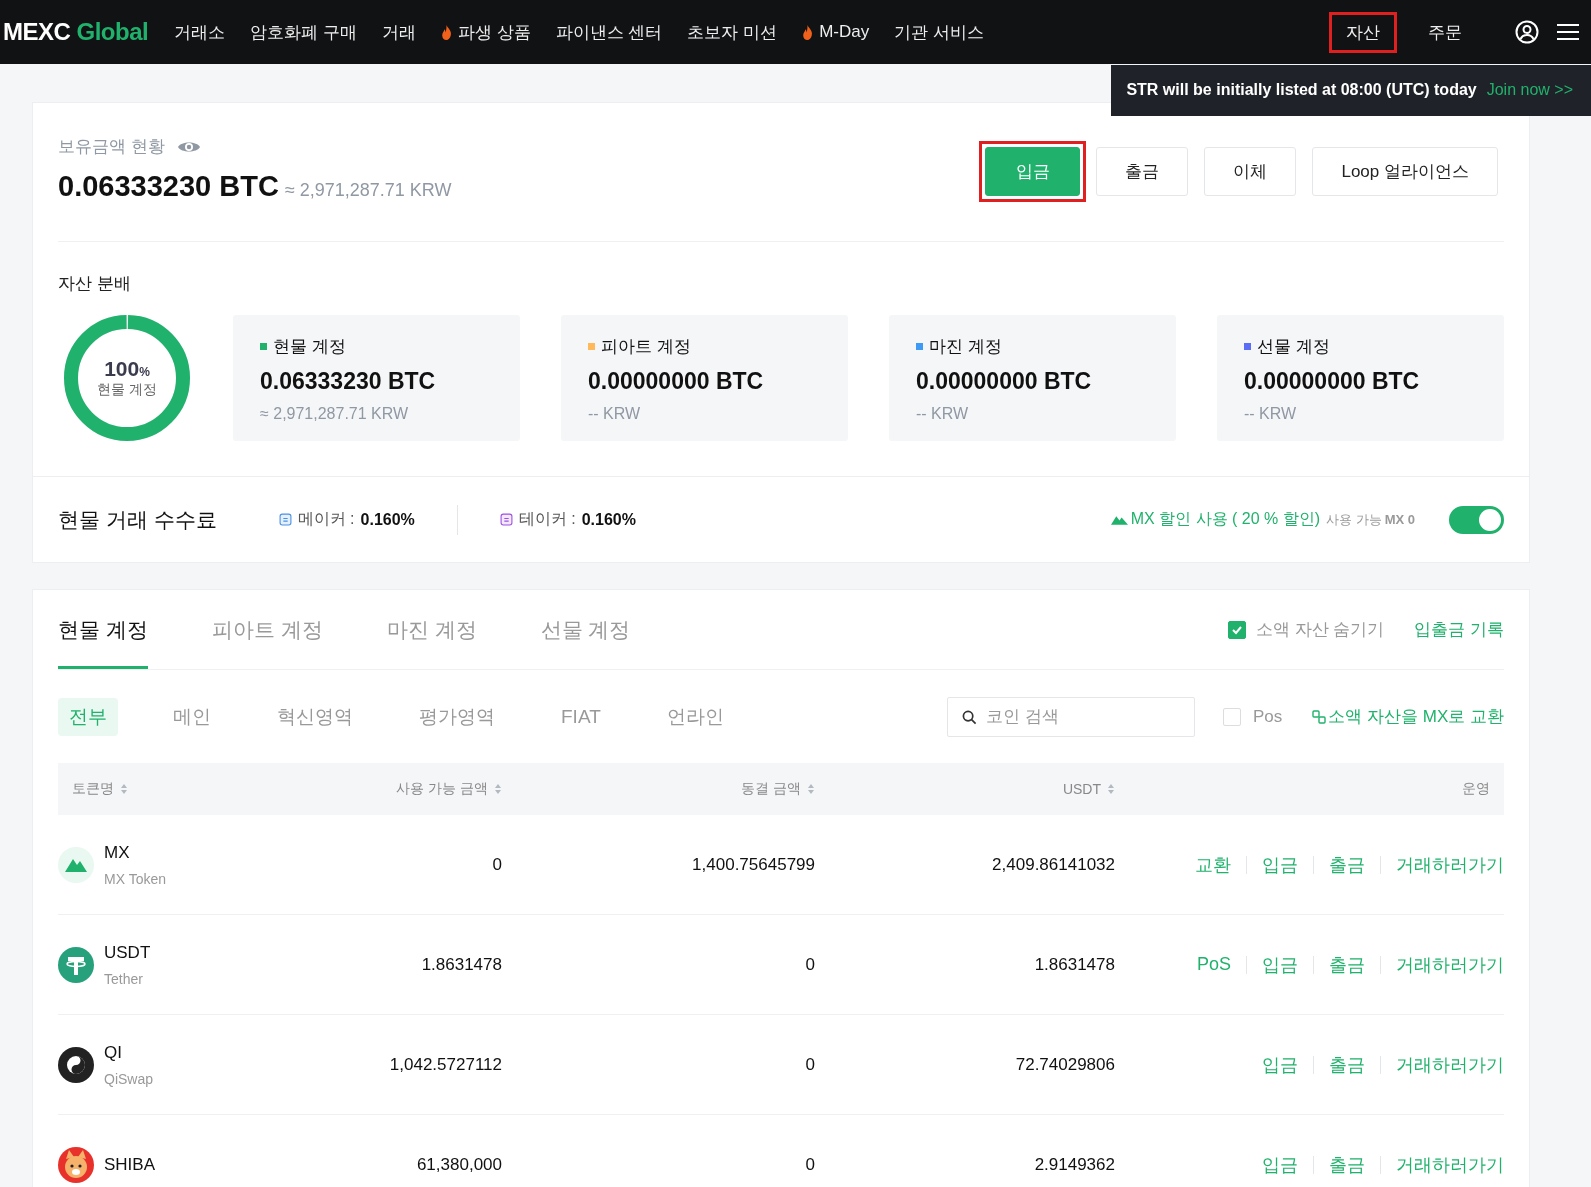 Image resolution: width=1591 pixels, height=1187 pixels. Describe the element at coordinates (348, 381) in the screenshot. I see `account-balance: 0.06333230 BTC` at that location.